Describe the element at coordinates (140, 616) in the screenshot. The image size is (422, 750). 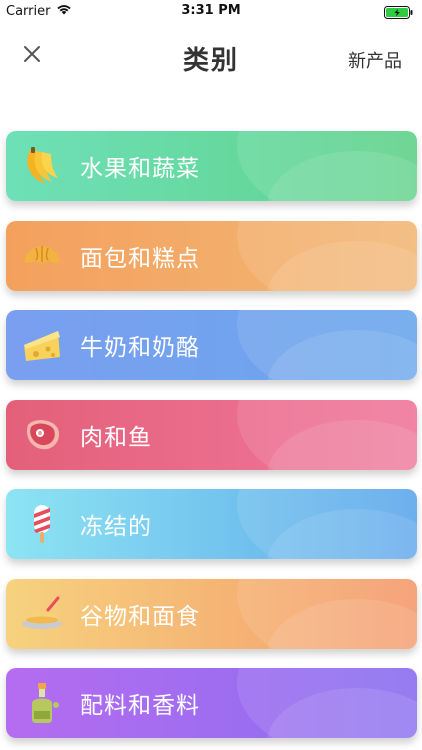
I see `category-label: 谷物和面食` at that location.